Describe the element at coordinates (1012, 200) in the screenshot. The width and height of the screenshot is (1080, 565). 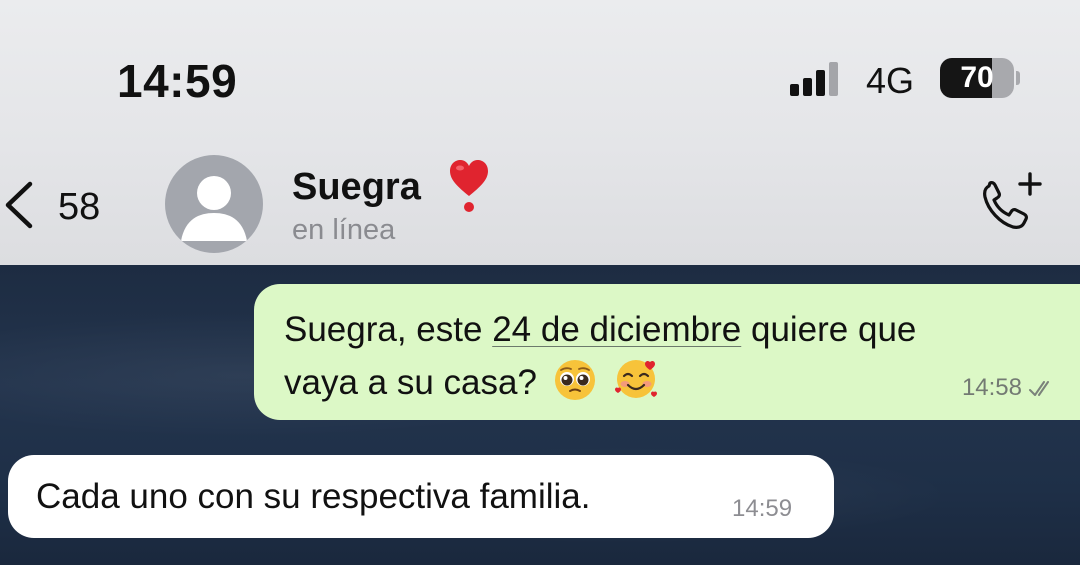
I see `phone-plus-icon` at that location.